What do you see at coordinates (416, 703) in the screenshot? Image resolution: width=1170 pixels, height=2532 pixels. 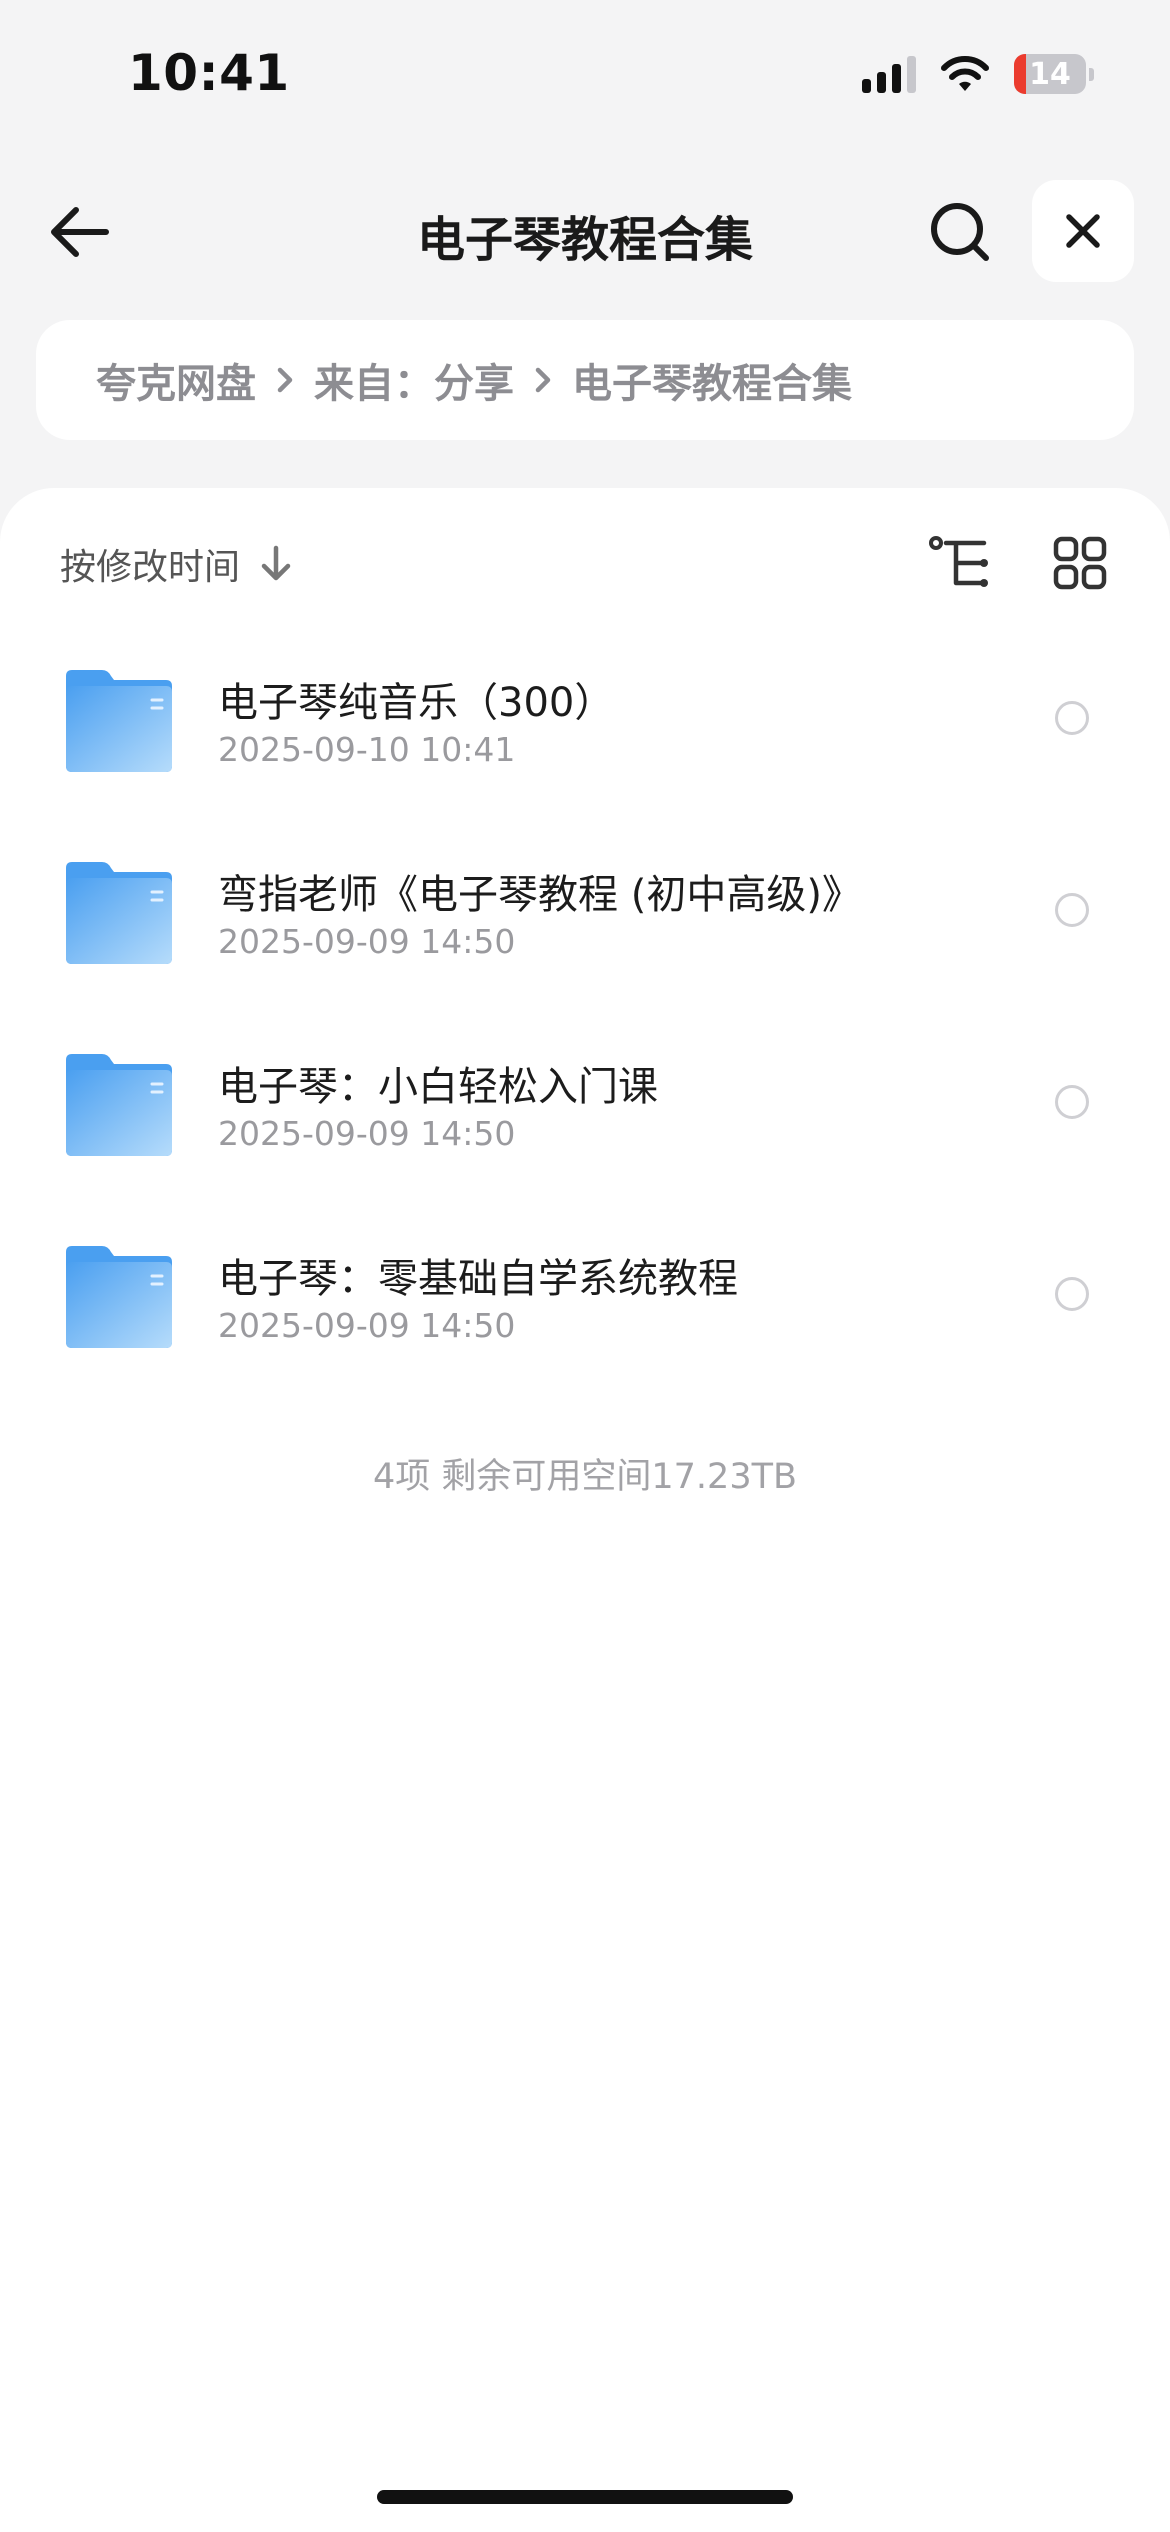 I see `file-name: 电子琴纯音乐（300）` at bounding box center [416, 703].